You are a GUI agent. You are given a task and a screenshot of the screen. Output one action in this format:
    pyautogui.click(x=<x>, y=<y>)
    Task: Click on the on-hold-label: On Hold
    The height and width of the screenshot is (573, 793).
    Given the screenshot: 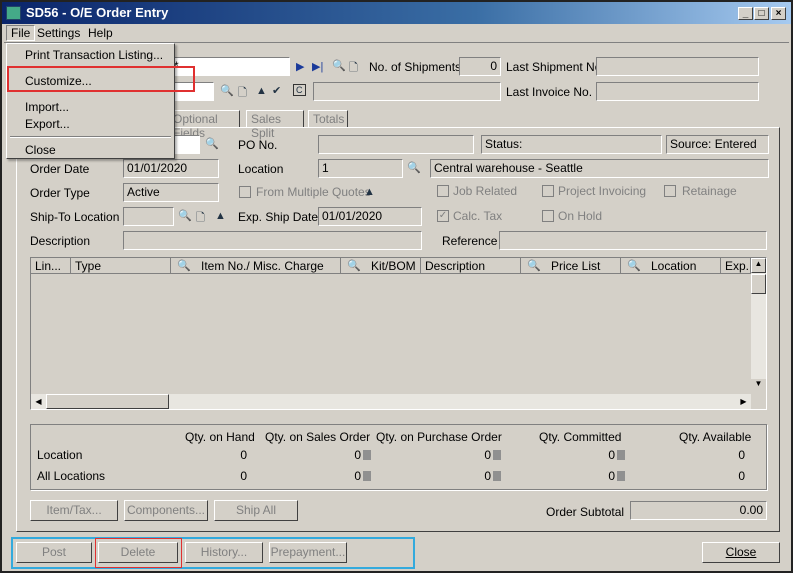 What is the action you would take?
    pyautogui.click(x=580, y=216)
    